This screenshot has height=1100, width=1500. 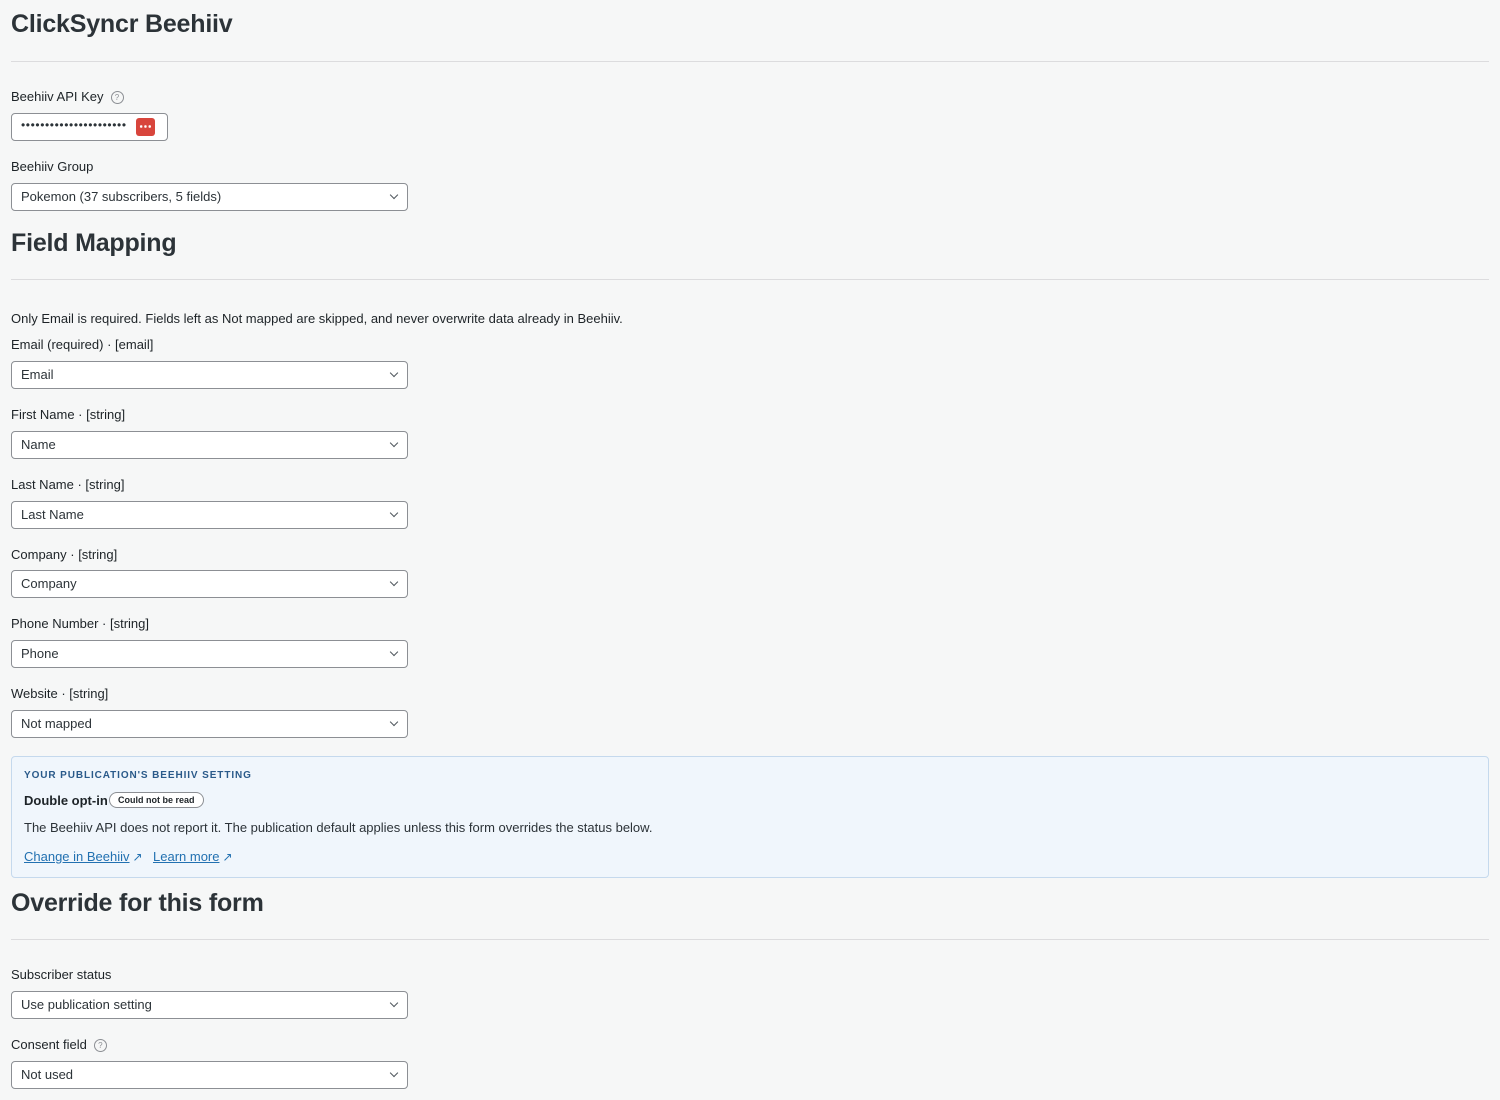 I want to click on consent-field-label: Consent field?, so click(x=59, y=1045).